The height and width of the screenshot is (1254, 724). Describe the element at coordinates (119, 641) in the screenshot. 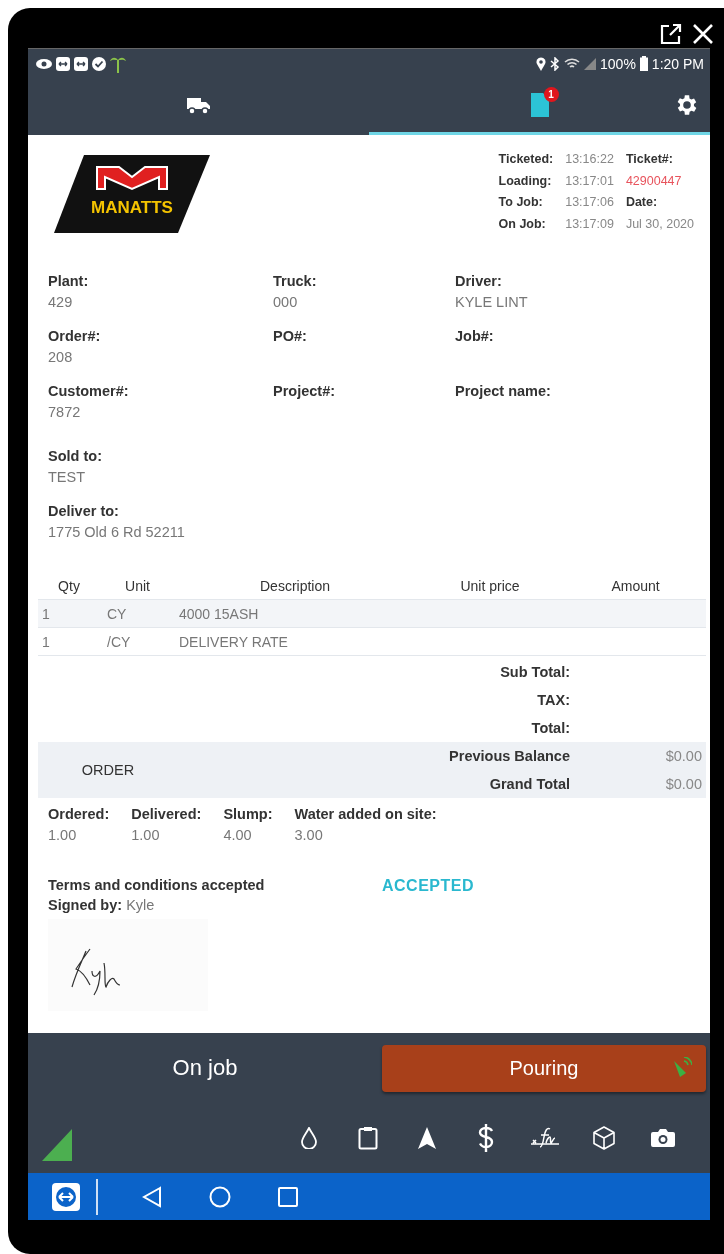

I see `table-cell-text: /CY` at that location.